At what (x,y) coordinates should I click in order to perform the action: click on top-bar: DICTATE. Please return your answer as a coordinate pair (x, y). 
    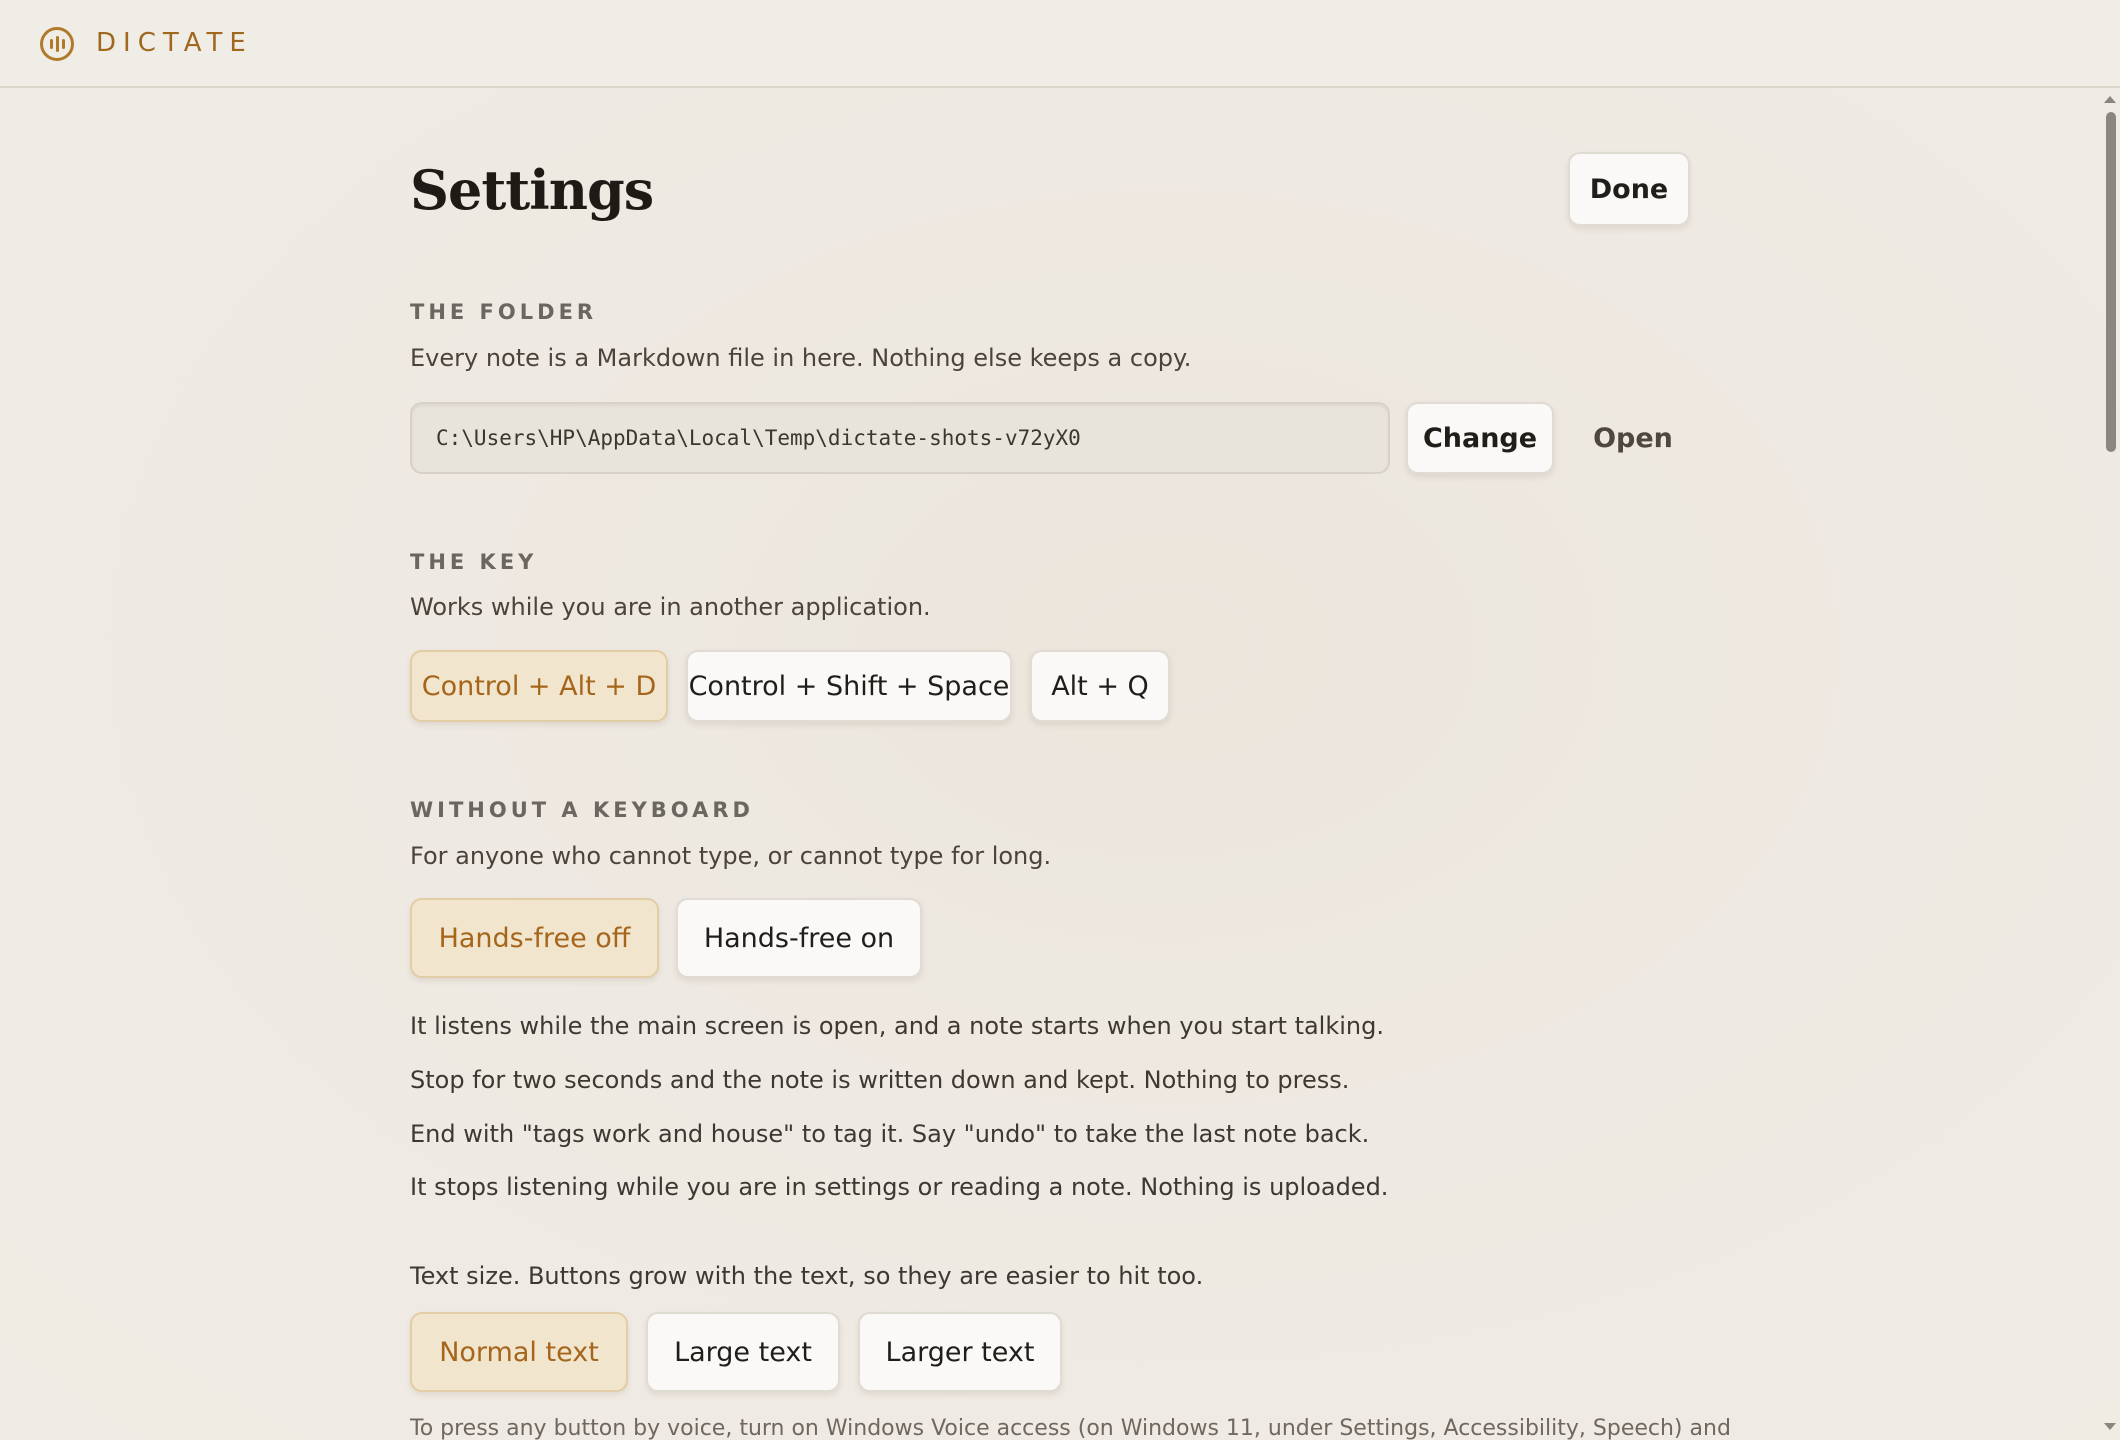
    Looking at the image, I should click on (1060, 44).